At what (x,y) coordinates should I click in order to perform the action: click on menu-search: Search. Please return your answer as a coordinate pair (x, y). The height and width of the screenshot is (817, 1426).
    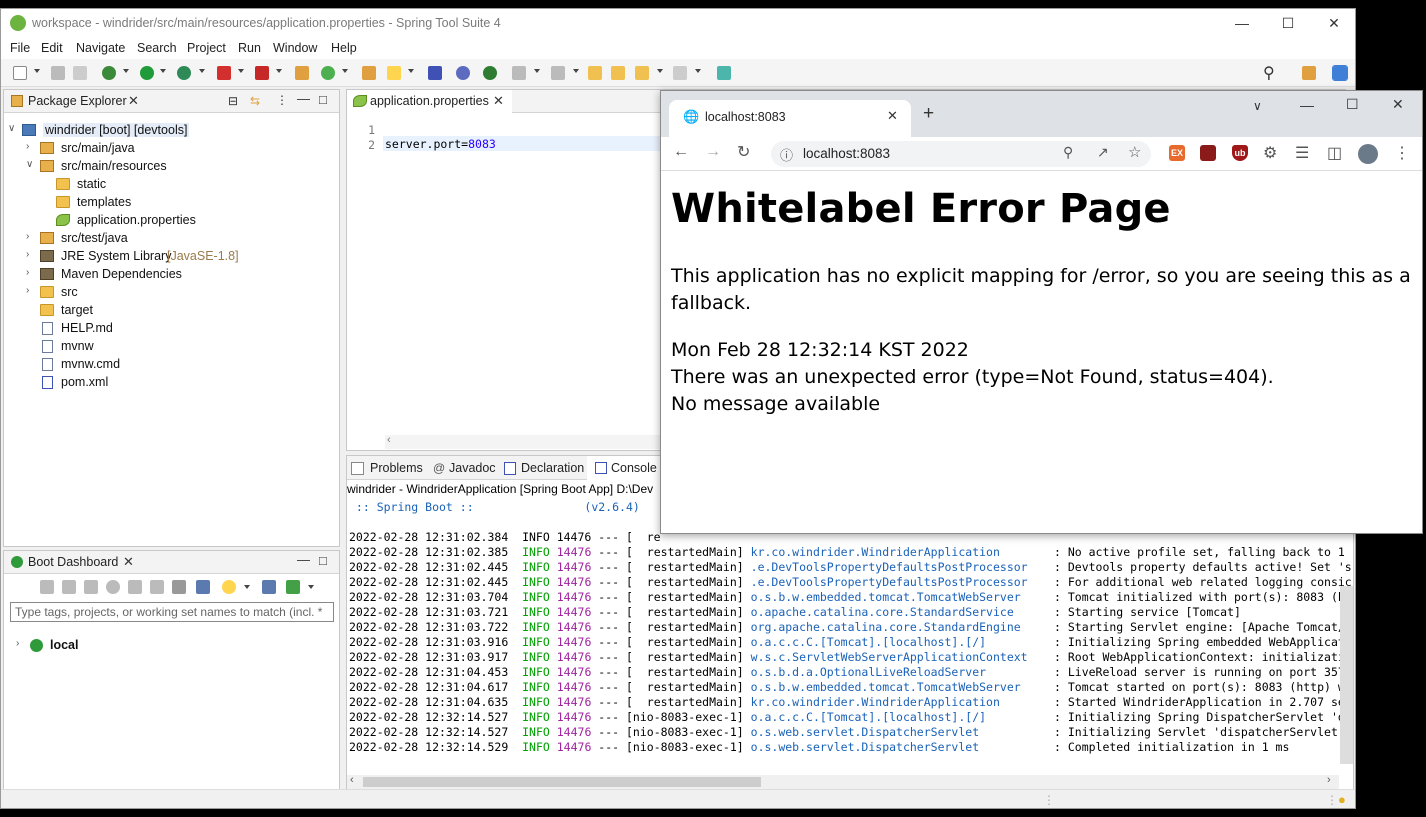
    Looking at the image, I should click on (157, 48).